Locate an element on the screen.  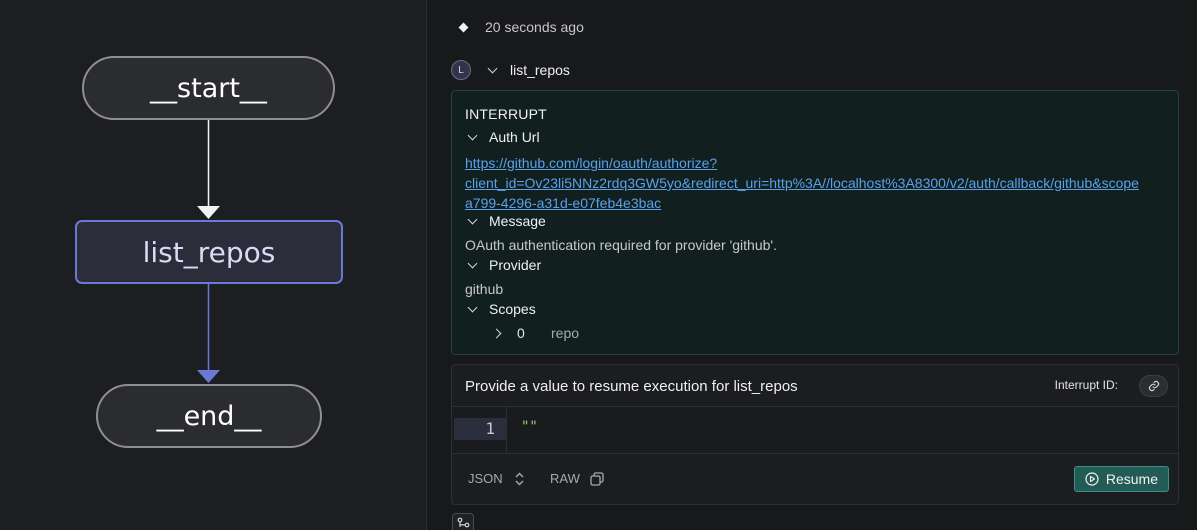
scope-index: 0 is located at coordinates (521, 333).